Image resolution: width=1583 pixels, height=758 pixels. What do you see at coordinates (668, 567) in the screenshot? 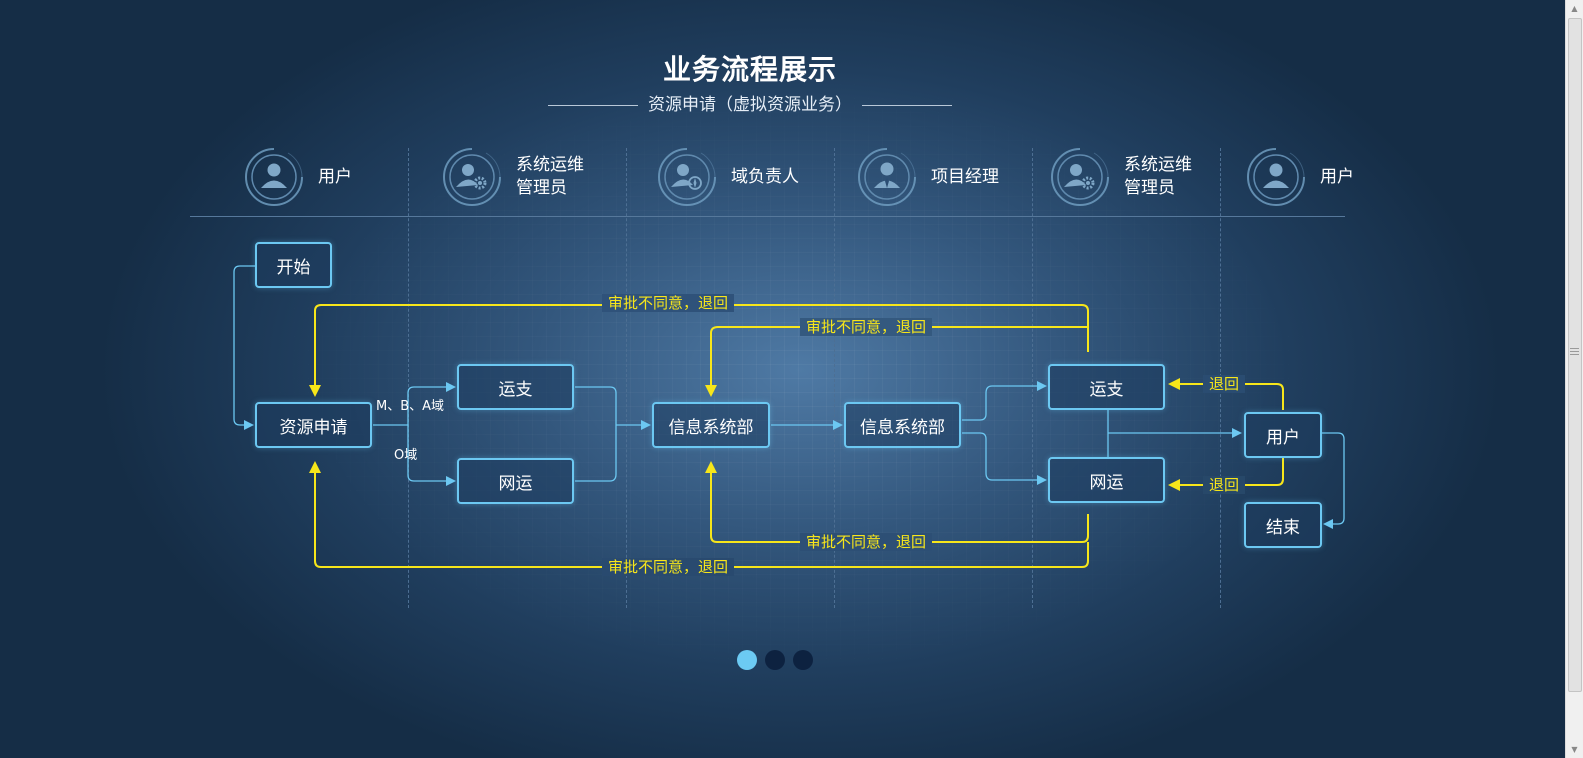
I see `reject-label-bottom-outer: 审批不同意，退回` at bounding box center [668, 567].